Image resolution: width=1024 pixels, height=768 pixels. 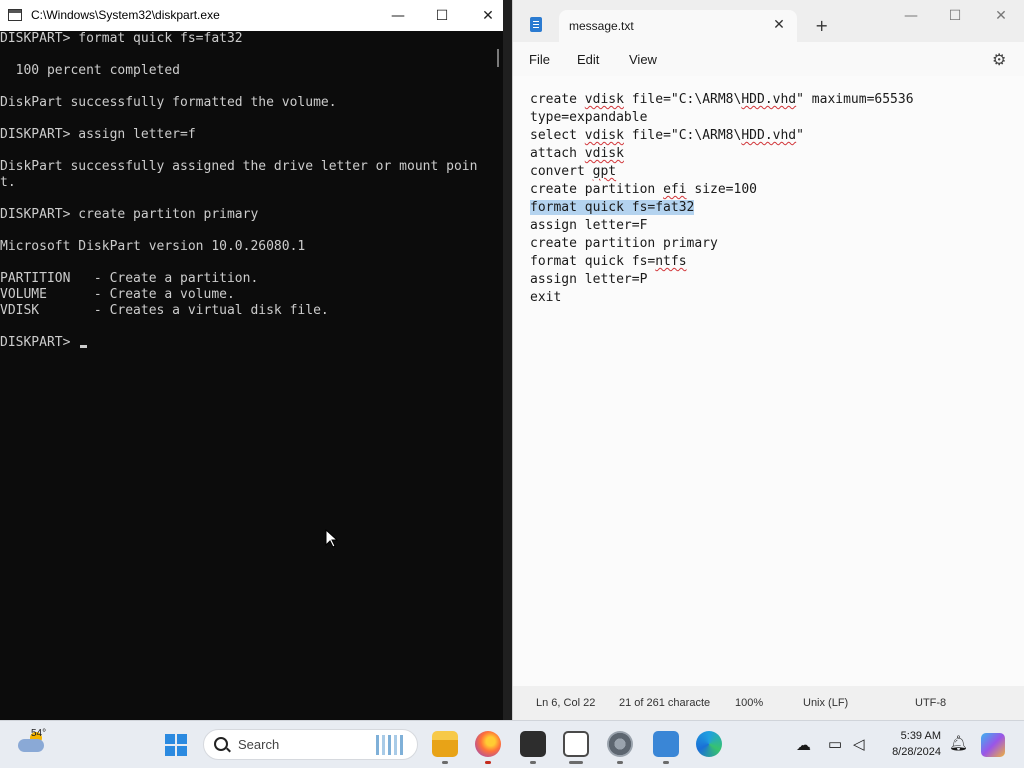 I want to click on console-line: t., so click(x=8, y=182).